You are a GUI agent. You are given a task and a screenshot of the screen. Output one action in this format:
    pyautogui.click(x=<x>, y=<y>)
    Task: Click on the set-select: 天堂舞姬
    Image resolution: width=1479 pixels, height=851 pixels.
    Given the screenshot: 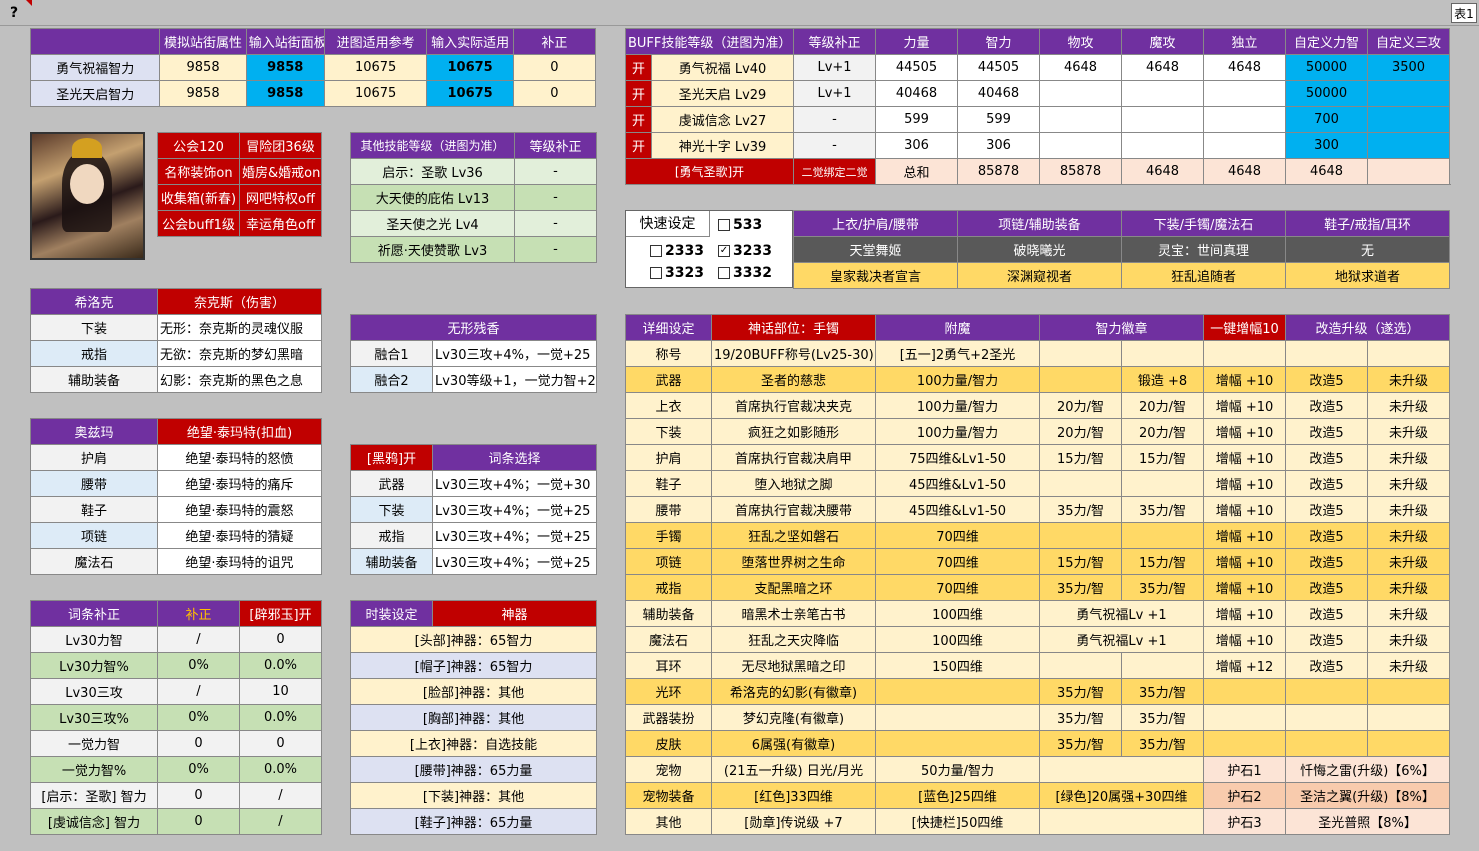 What is the action you would take?
    pyautogui.click(x=875, y=249)
    